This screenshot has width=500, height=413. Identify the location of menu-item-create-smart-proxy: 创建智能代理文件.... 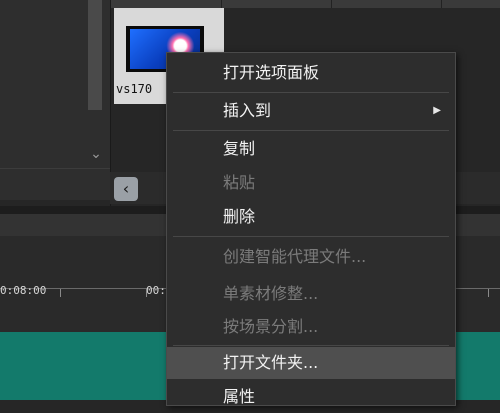
(311, 257).